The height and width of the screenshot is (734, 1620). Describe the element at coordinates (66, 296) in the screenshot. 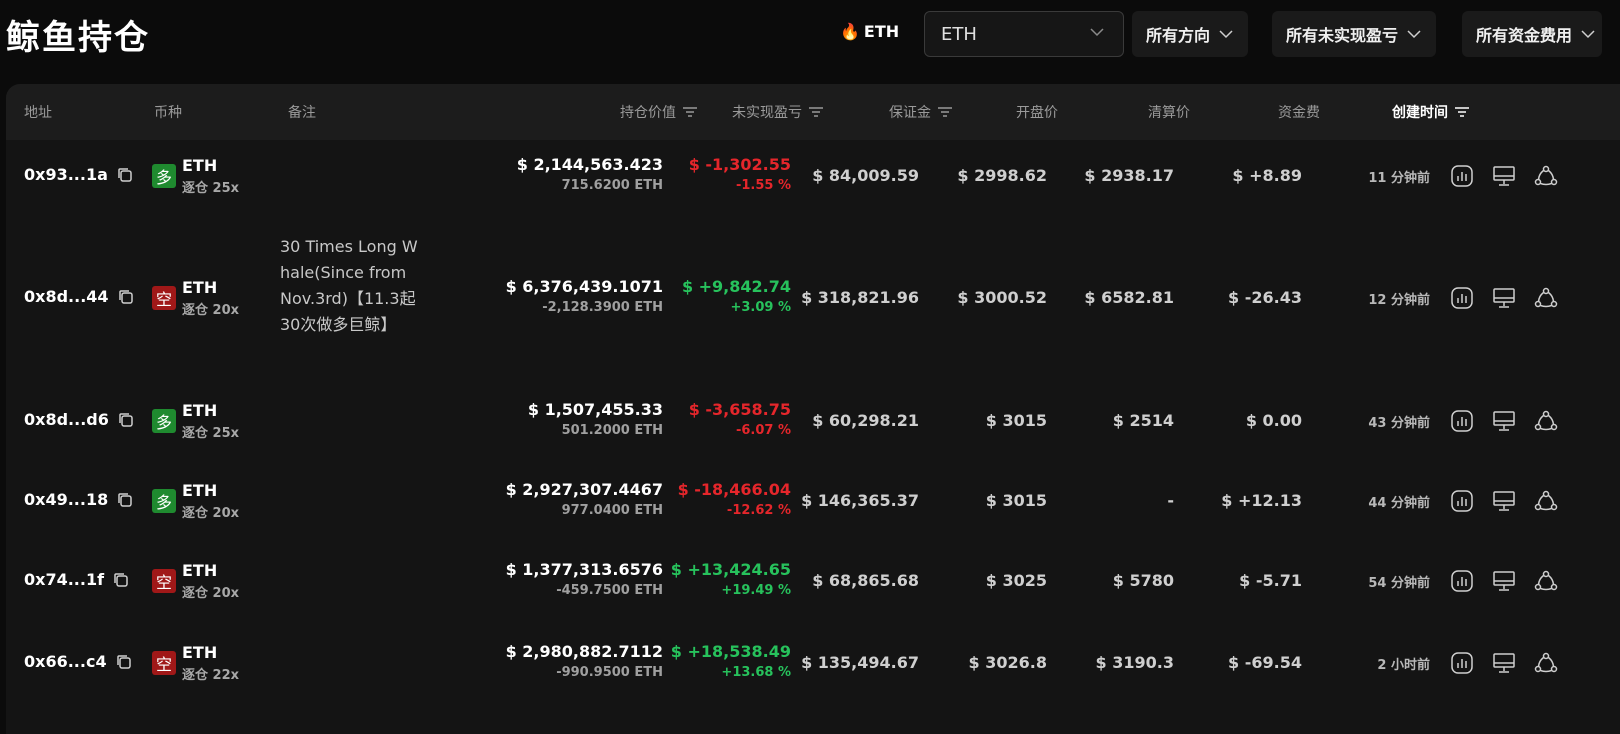

I see `wallet-address: 0x8d...44` at that location.